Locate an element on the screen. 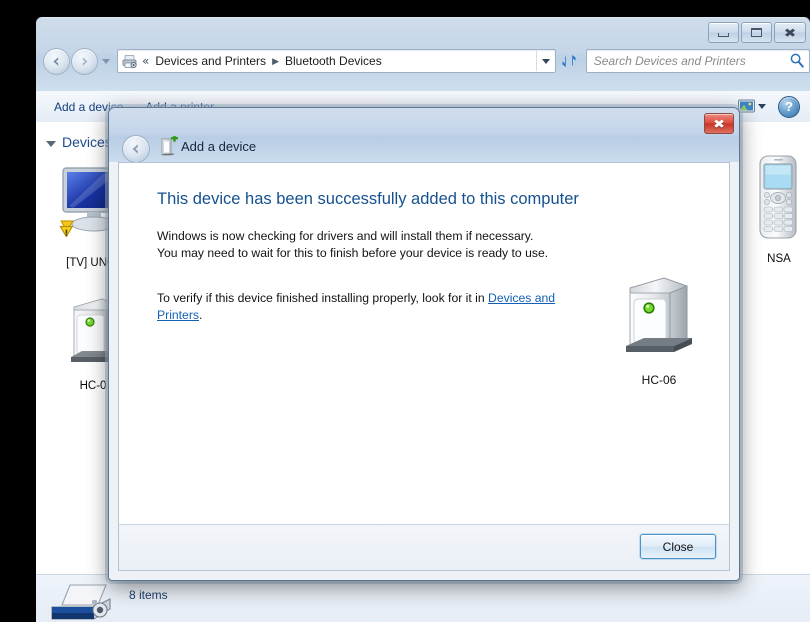 The image size is (810, 622). screen-left-edge is located at coordinates (18, 311).